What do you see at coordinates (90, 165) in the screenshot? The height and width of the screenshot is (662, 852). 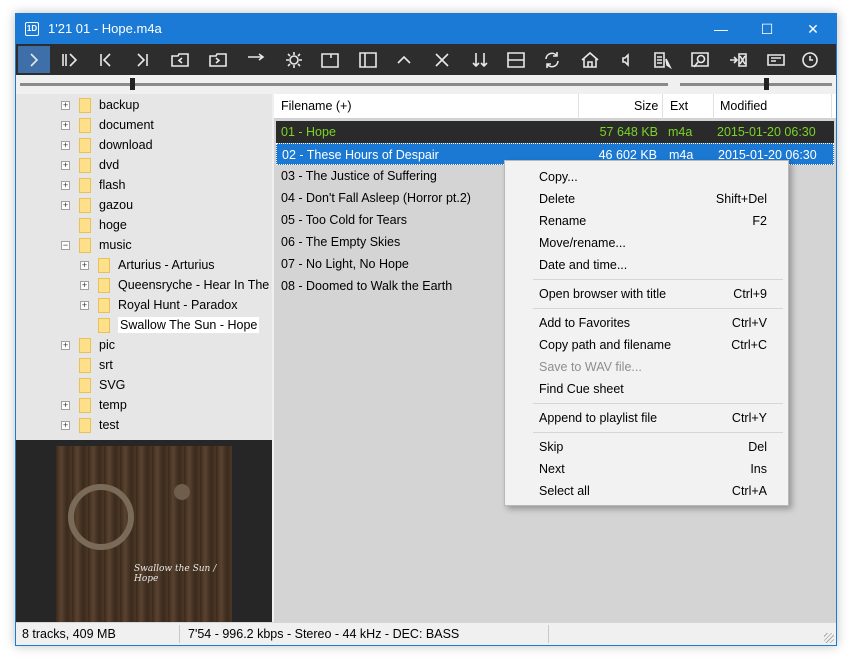 I see `tree-item: + dvd` at bounding box center [90, 165].